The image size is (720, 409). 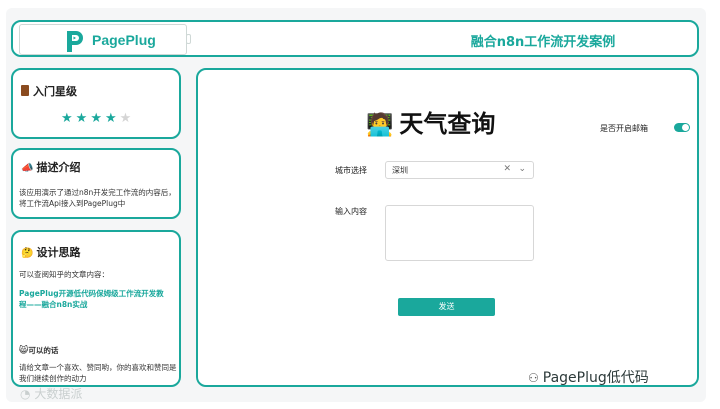 I want to click on article-link: PagePlug开源低代码保姆级工作流开发教程——融合n8n实战, so click(x=94, y=299).